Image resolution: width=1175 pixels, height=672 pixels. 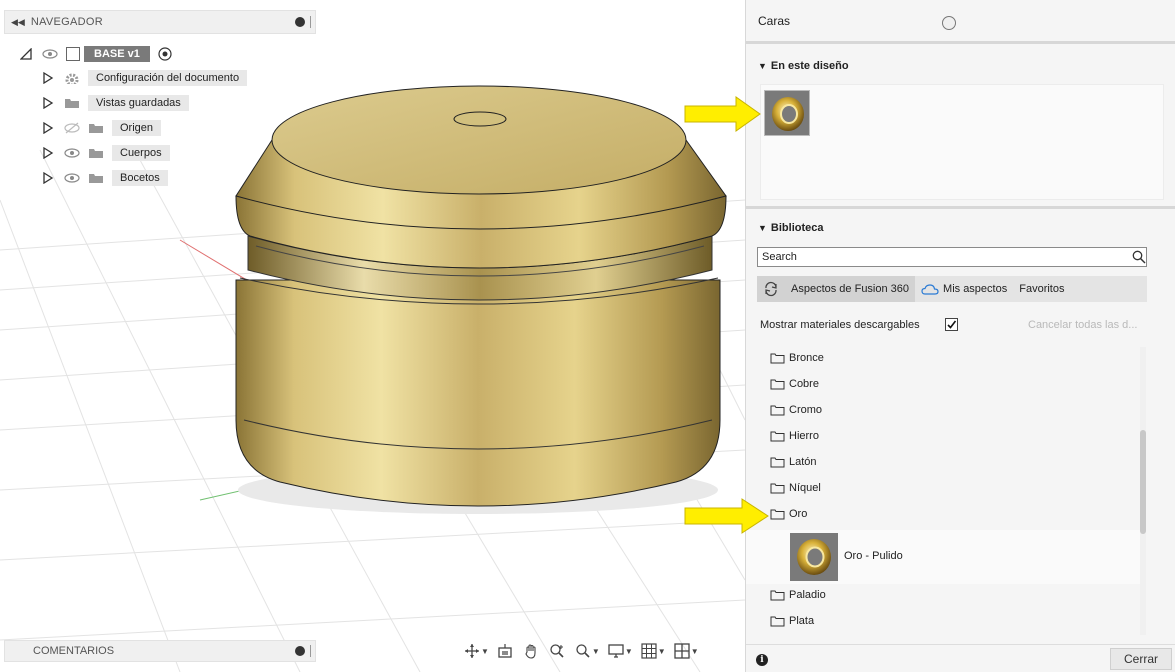 What do you see at coordinates (1143, 482) in the screenshot?
I see `library-scrollbar-thumb` at bounding box center [1143, 482].